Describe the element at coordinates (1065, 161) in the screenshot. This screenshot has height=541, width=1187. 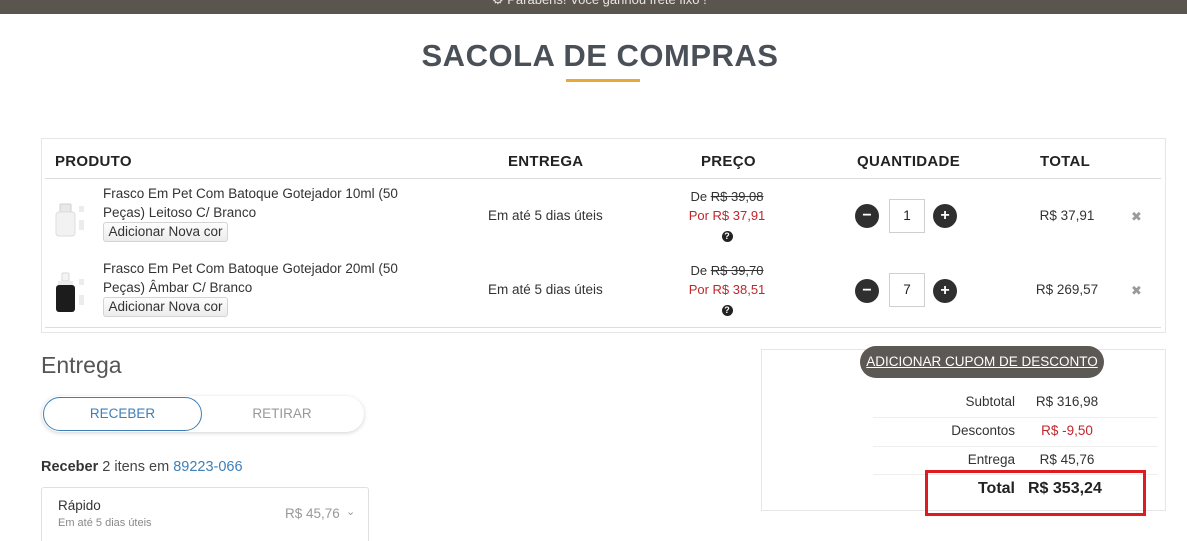
I see `header-total: TOTAL` at that location.